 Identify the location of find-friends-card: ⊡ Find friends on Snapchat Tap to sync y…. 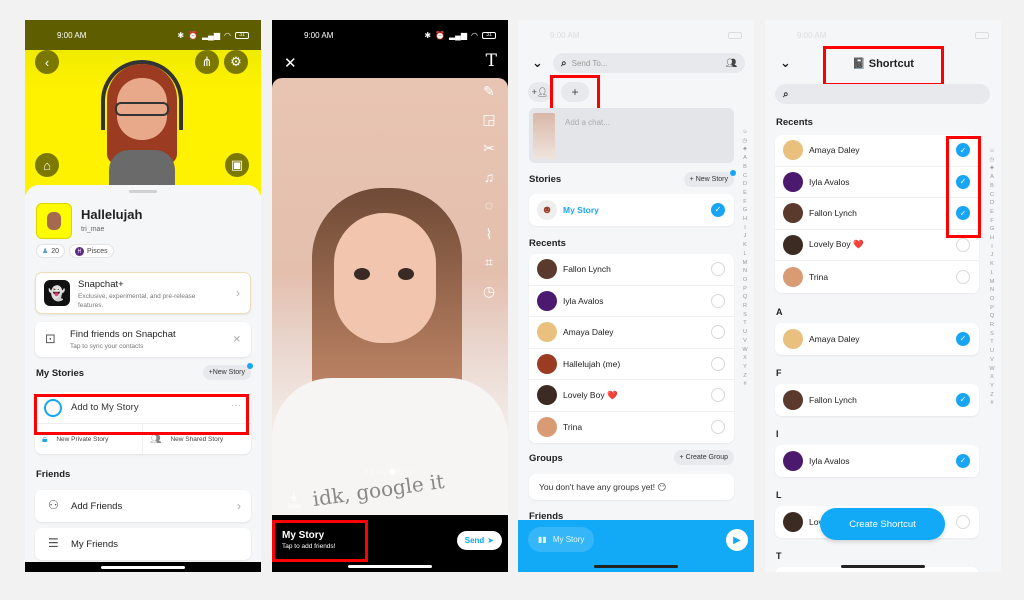
(143, 339).